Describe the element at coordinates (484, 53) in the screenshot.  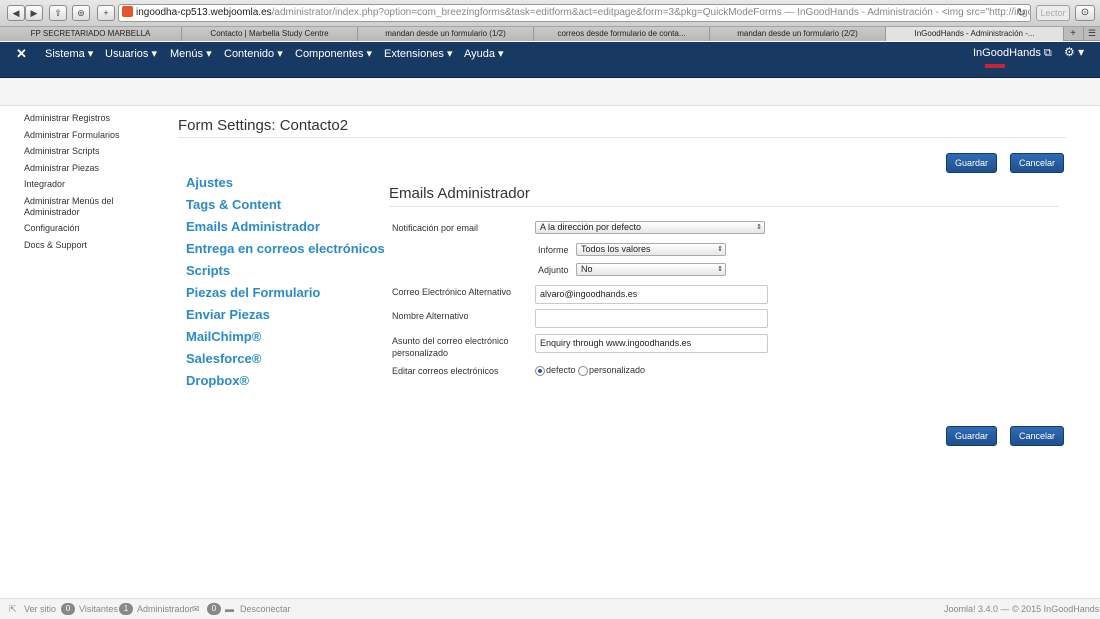
I see `menu-ayuda: Ayuda ▾` at that location.